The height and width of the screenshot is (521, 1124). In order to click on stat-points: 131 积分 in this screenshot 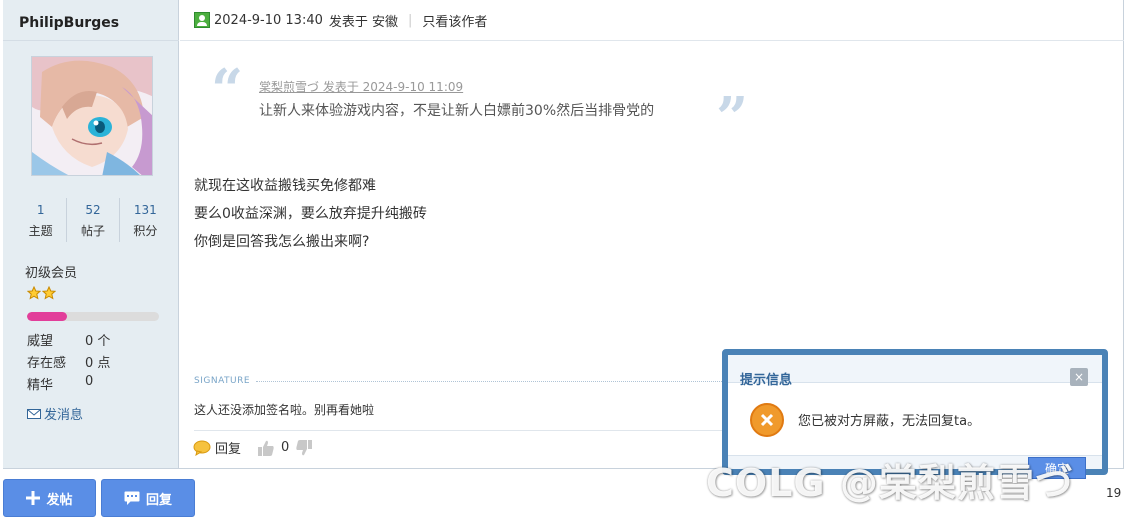, I will do `click(144, 220)`.